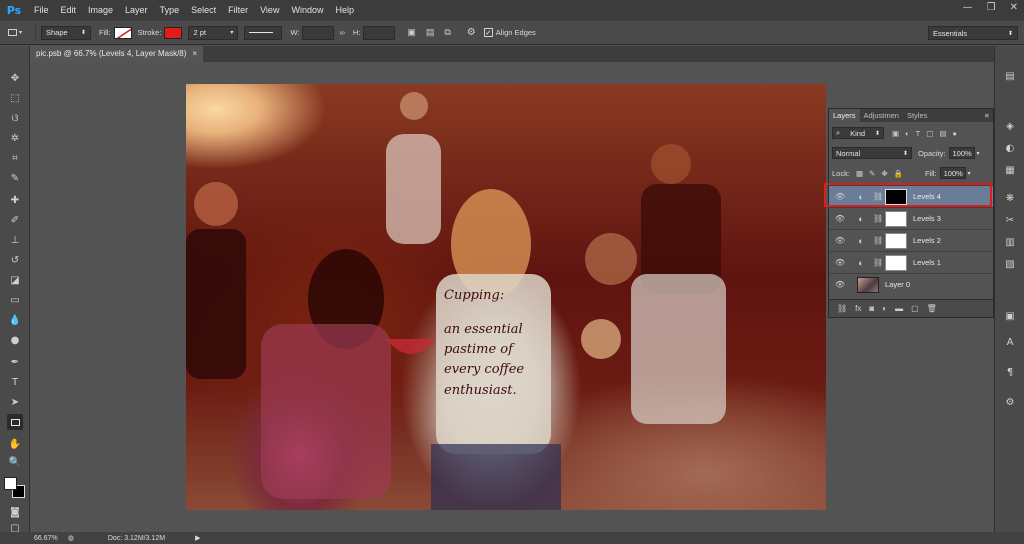  I want to click on stroke-width-input: 2 pt ▾, so click(213, 32).